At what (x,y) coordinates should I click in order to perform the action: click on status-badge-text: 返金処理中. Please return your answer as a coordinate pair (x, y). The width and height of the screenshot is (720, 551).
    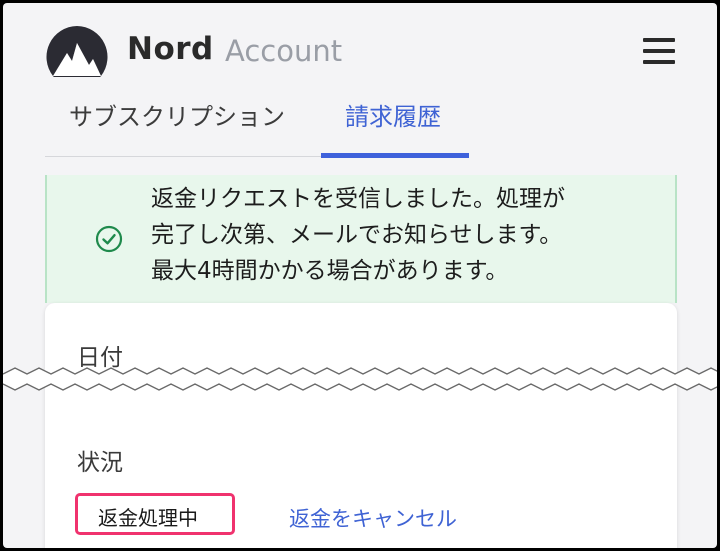
    Looking at the image, I should click on (148, 518).